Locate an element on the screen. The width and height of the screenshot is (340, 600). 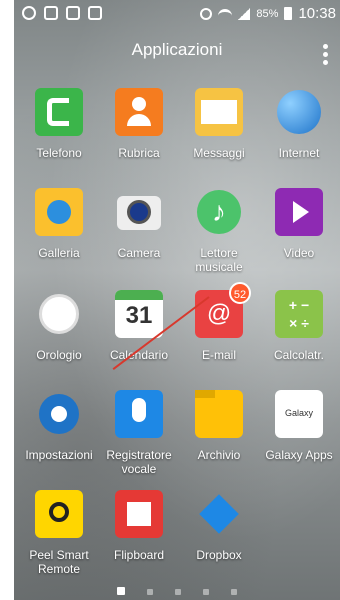
alarm-icon is located at coordinates (206, 13).